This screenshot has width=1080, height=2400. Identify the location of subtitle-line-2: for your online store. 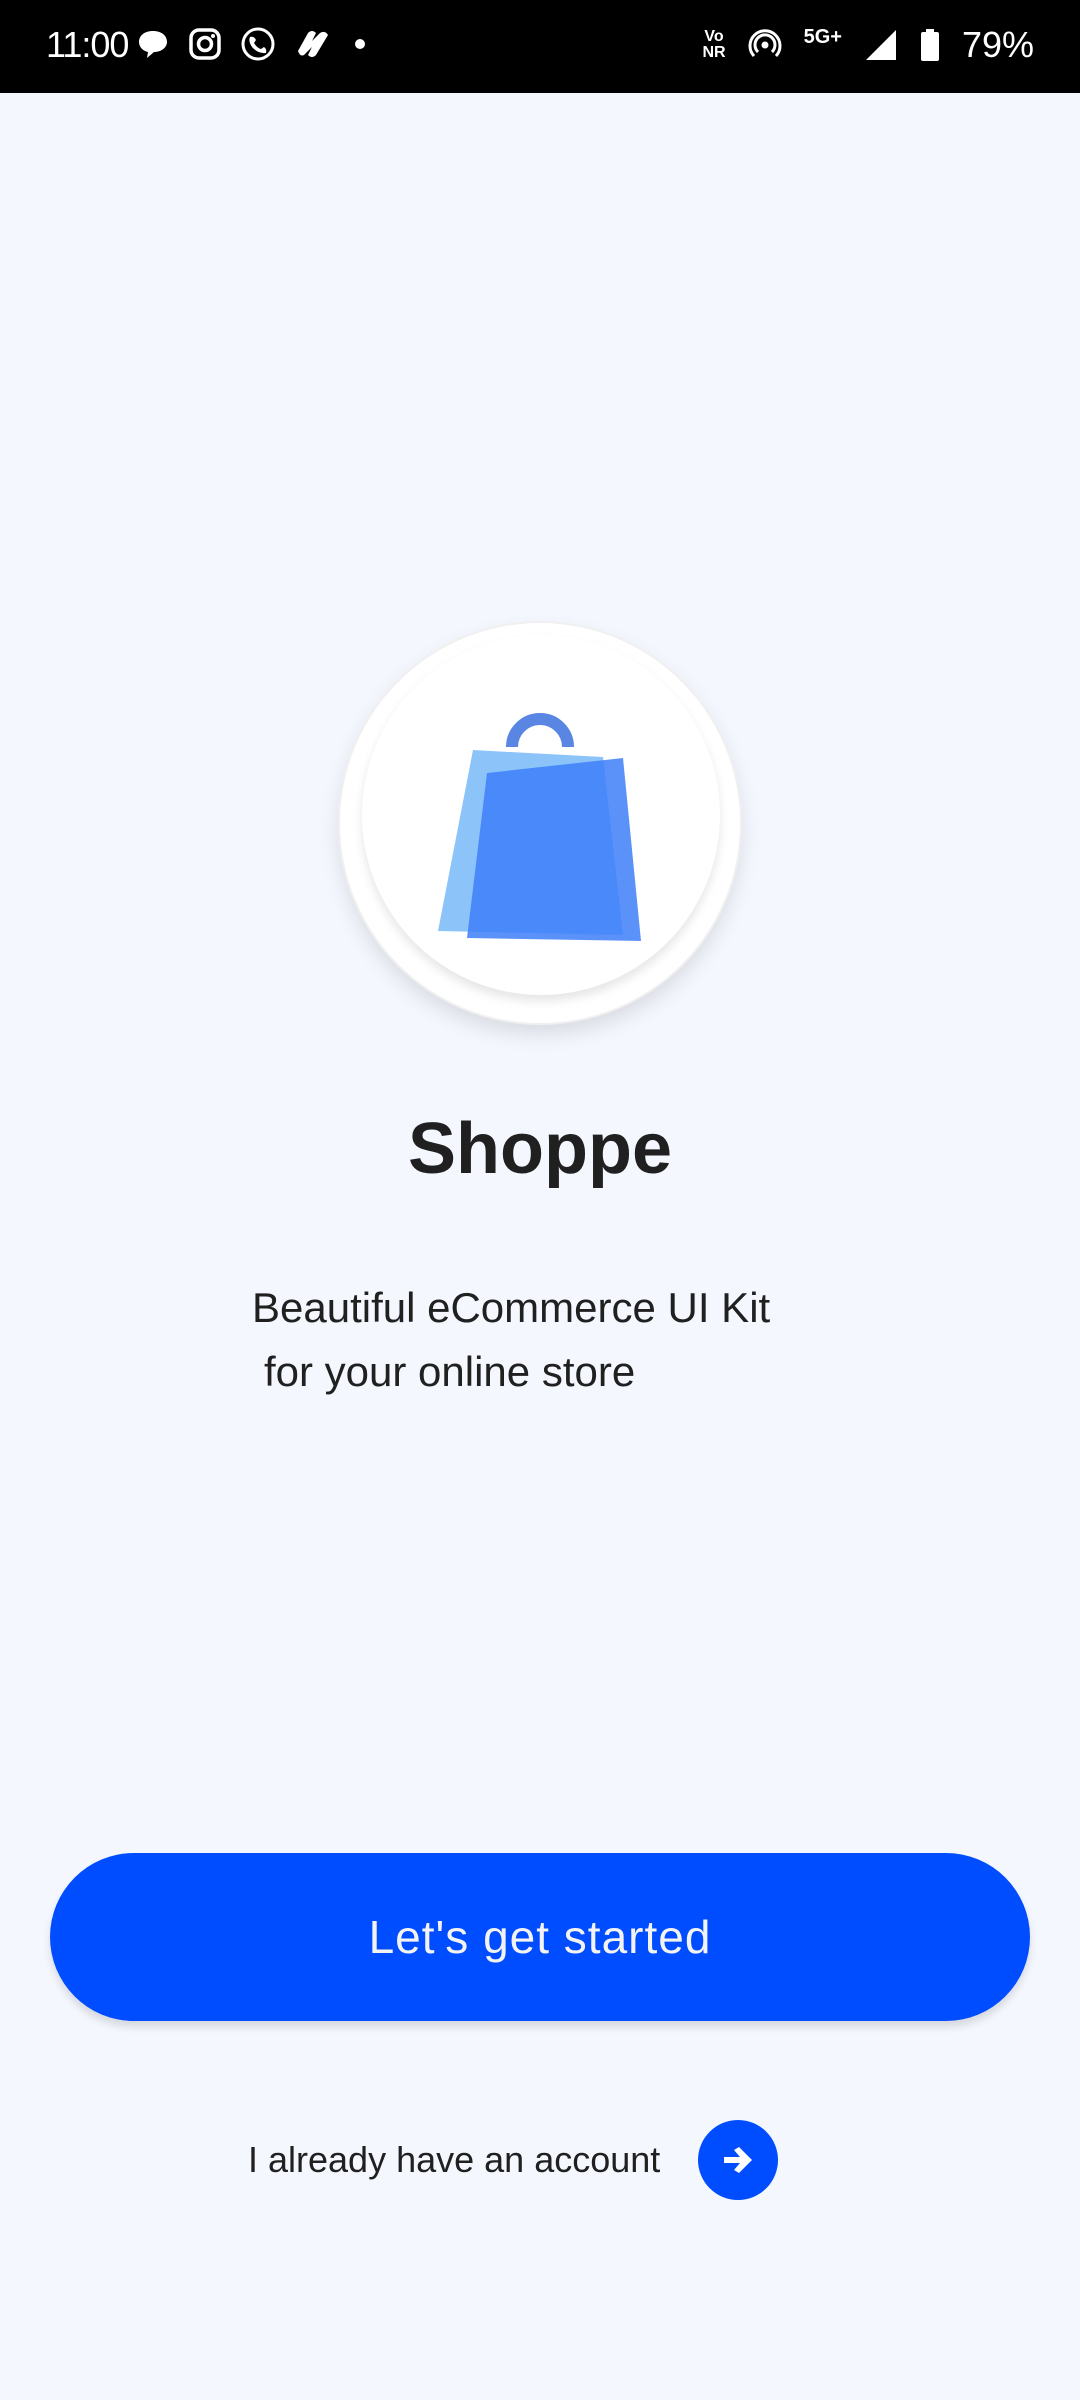
(450, 1371).